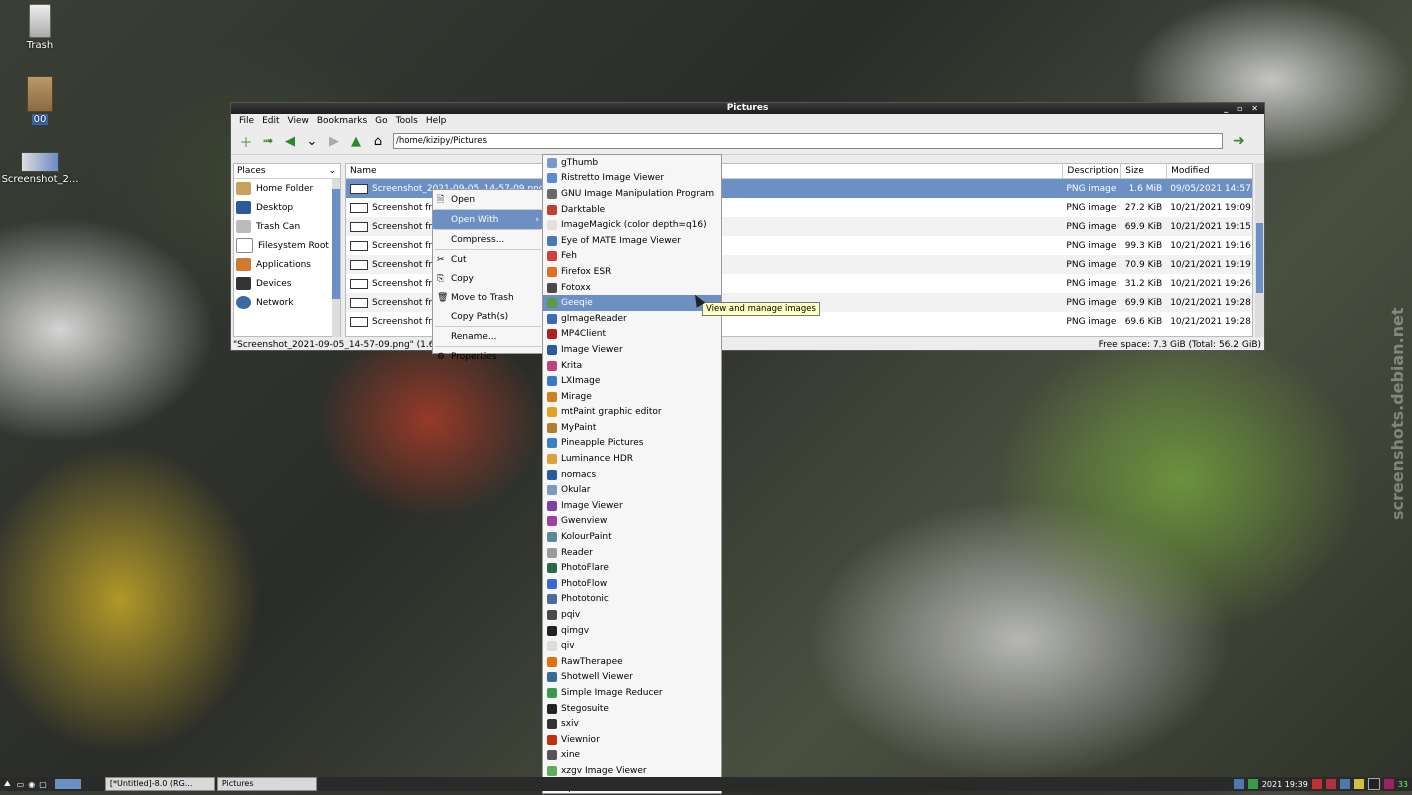 Image resolution: width=1412 pixels, height=795 pixels. I want to click on place-trash-can: Trash Can, so click(287, 226).